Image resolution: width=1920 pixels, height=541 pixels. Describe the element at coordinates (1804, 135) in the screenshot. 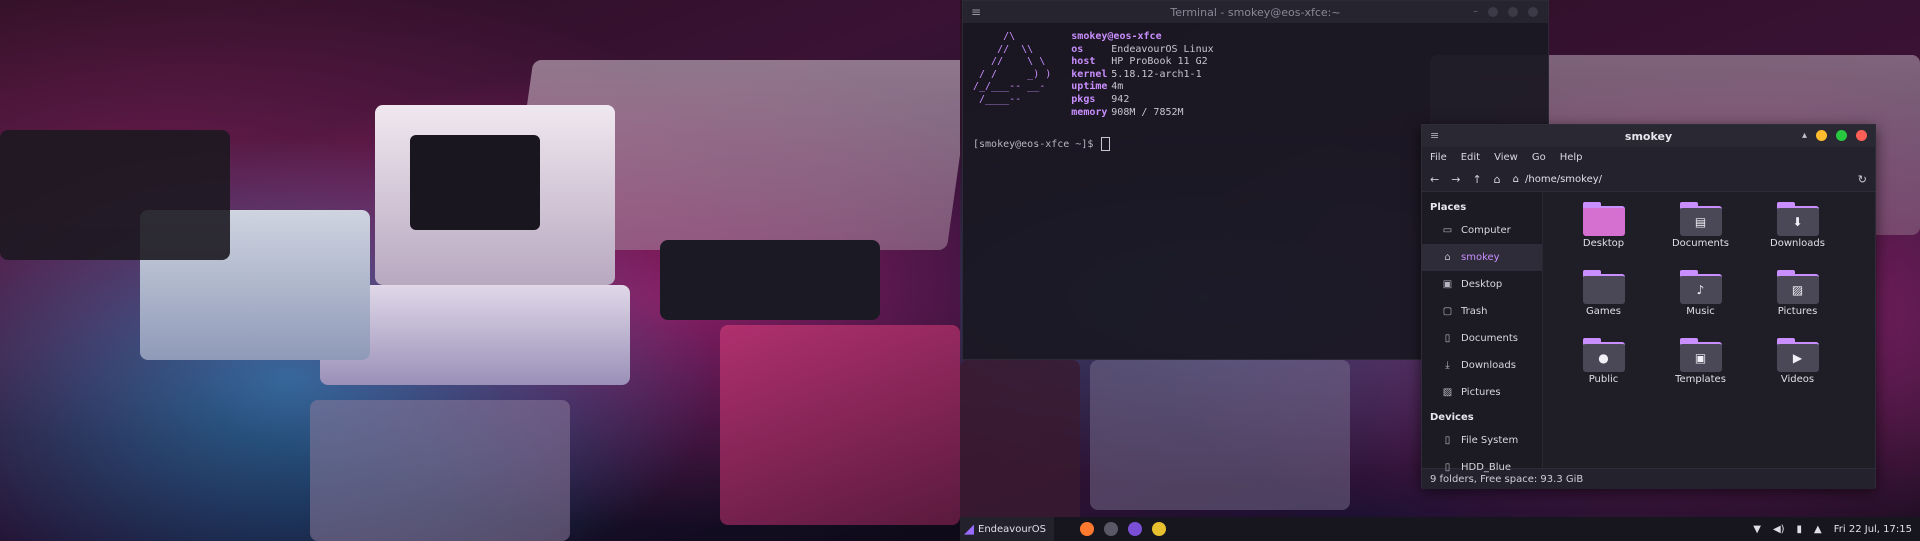

I see `shade-icon: ▴` at that location.